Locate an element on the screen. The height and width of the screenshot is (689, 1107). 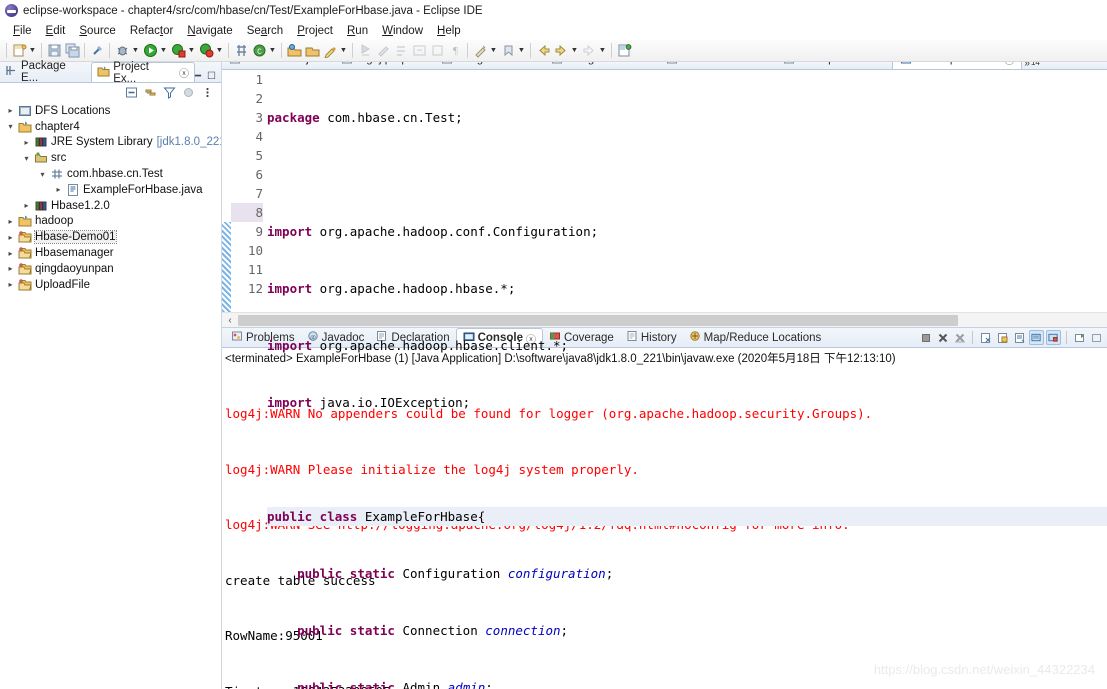
forward-nav-dropdown-icon is located at coordinates (602, 51).